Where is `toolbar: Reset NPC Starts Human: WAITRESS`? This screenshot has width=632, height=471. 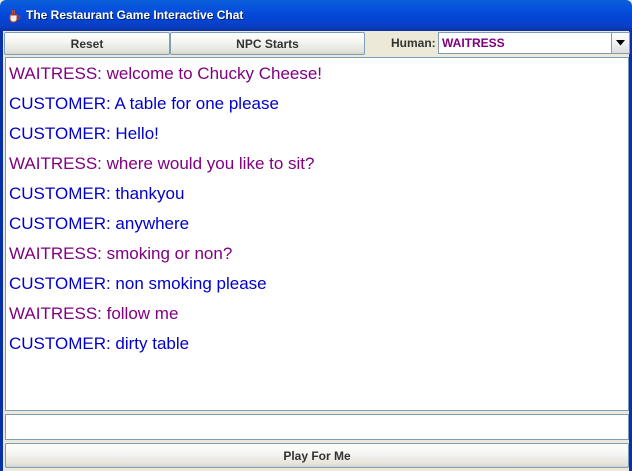
toolbar: Reset NPC Starts Human: WAITRESS is located at coordinates (317, 43).